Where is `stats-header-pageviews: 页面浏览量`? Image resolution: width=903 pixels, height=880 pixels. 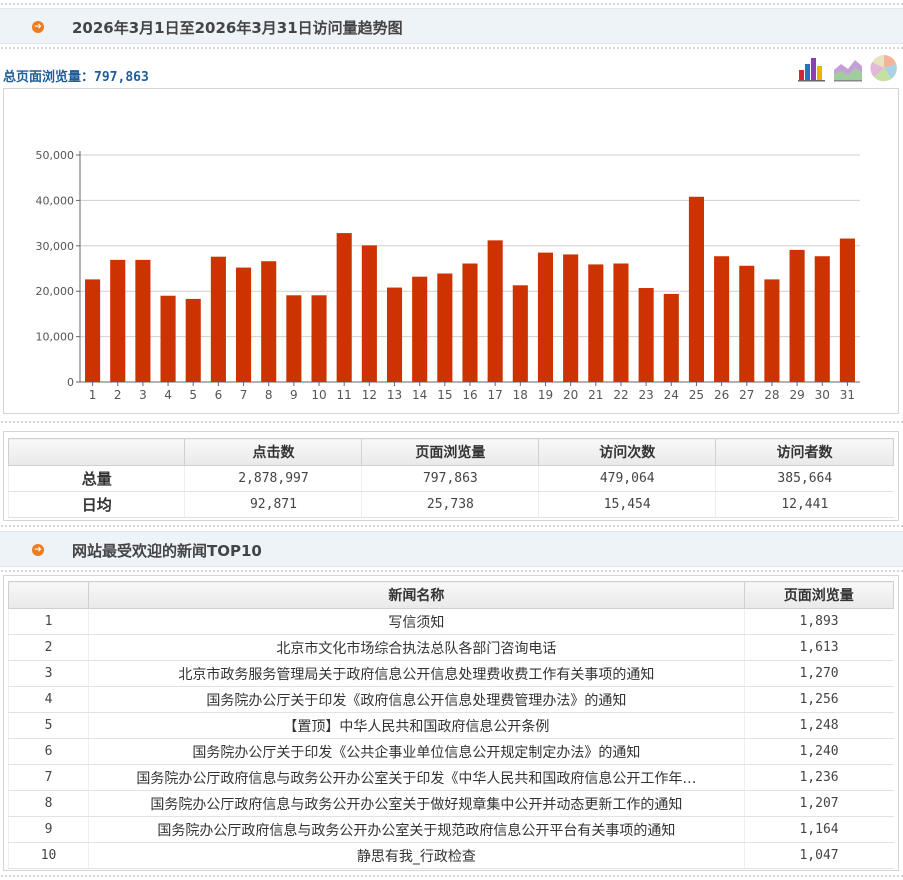
stats-header-pageviews: 页面浏览量 is located at coordinates (450, 452).